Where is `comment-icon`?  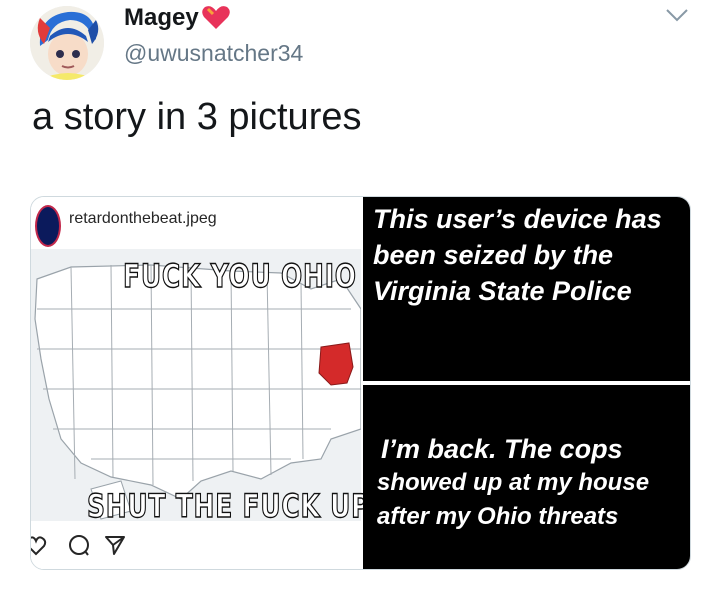 comment-icon is located at coordinates (79, 545).